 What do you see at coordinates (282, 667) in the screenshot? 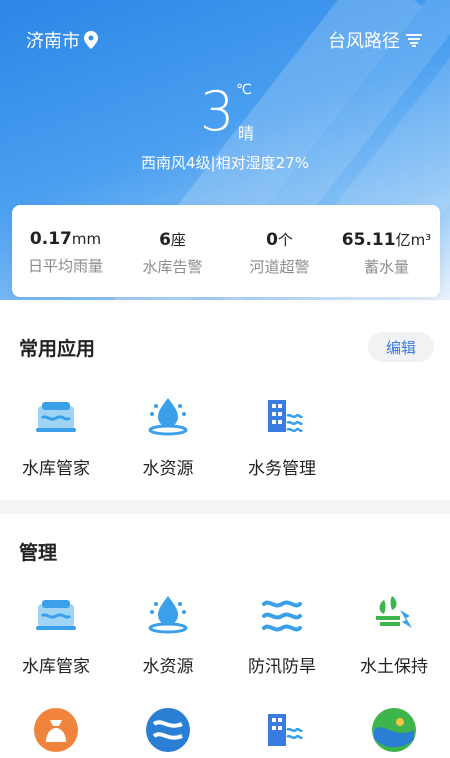
I see `app-label: 防汛防旱` at bounding box center [282, 667].